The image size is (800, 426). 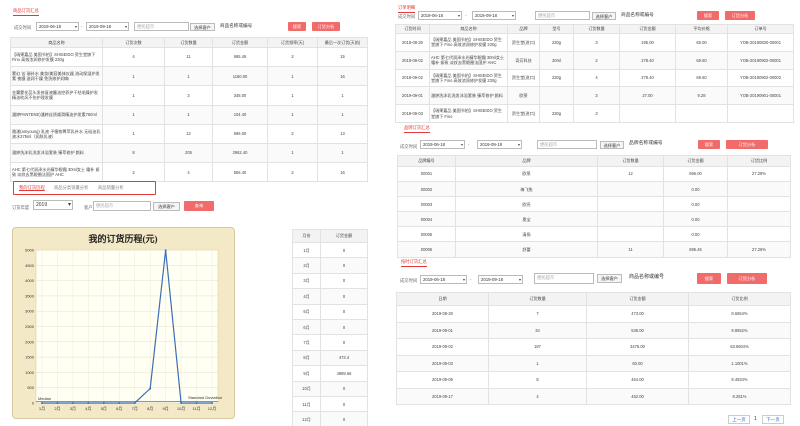 I want to click on table-cell: 潘婷PANTENE)潘婷丝质顺滑精油护发素750ml, so click(x=56, y=114).